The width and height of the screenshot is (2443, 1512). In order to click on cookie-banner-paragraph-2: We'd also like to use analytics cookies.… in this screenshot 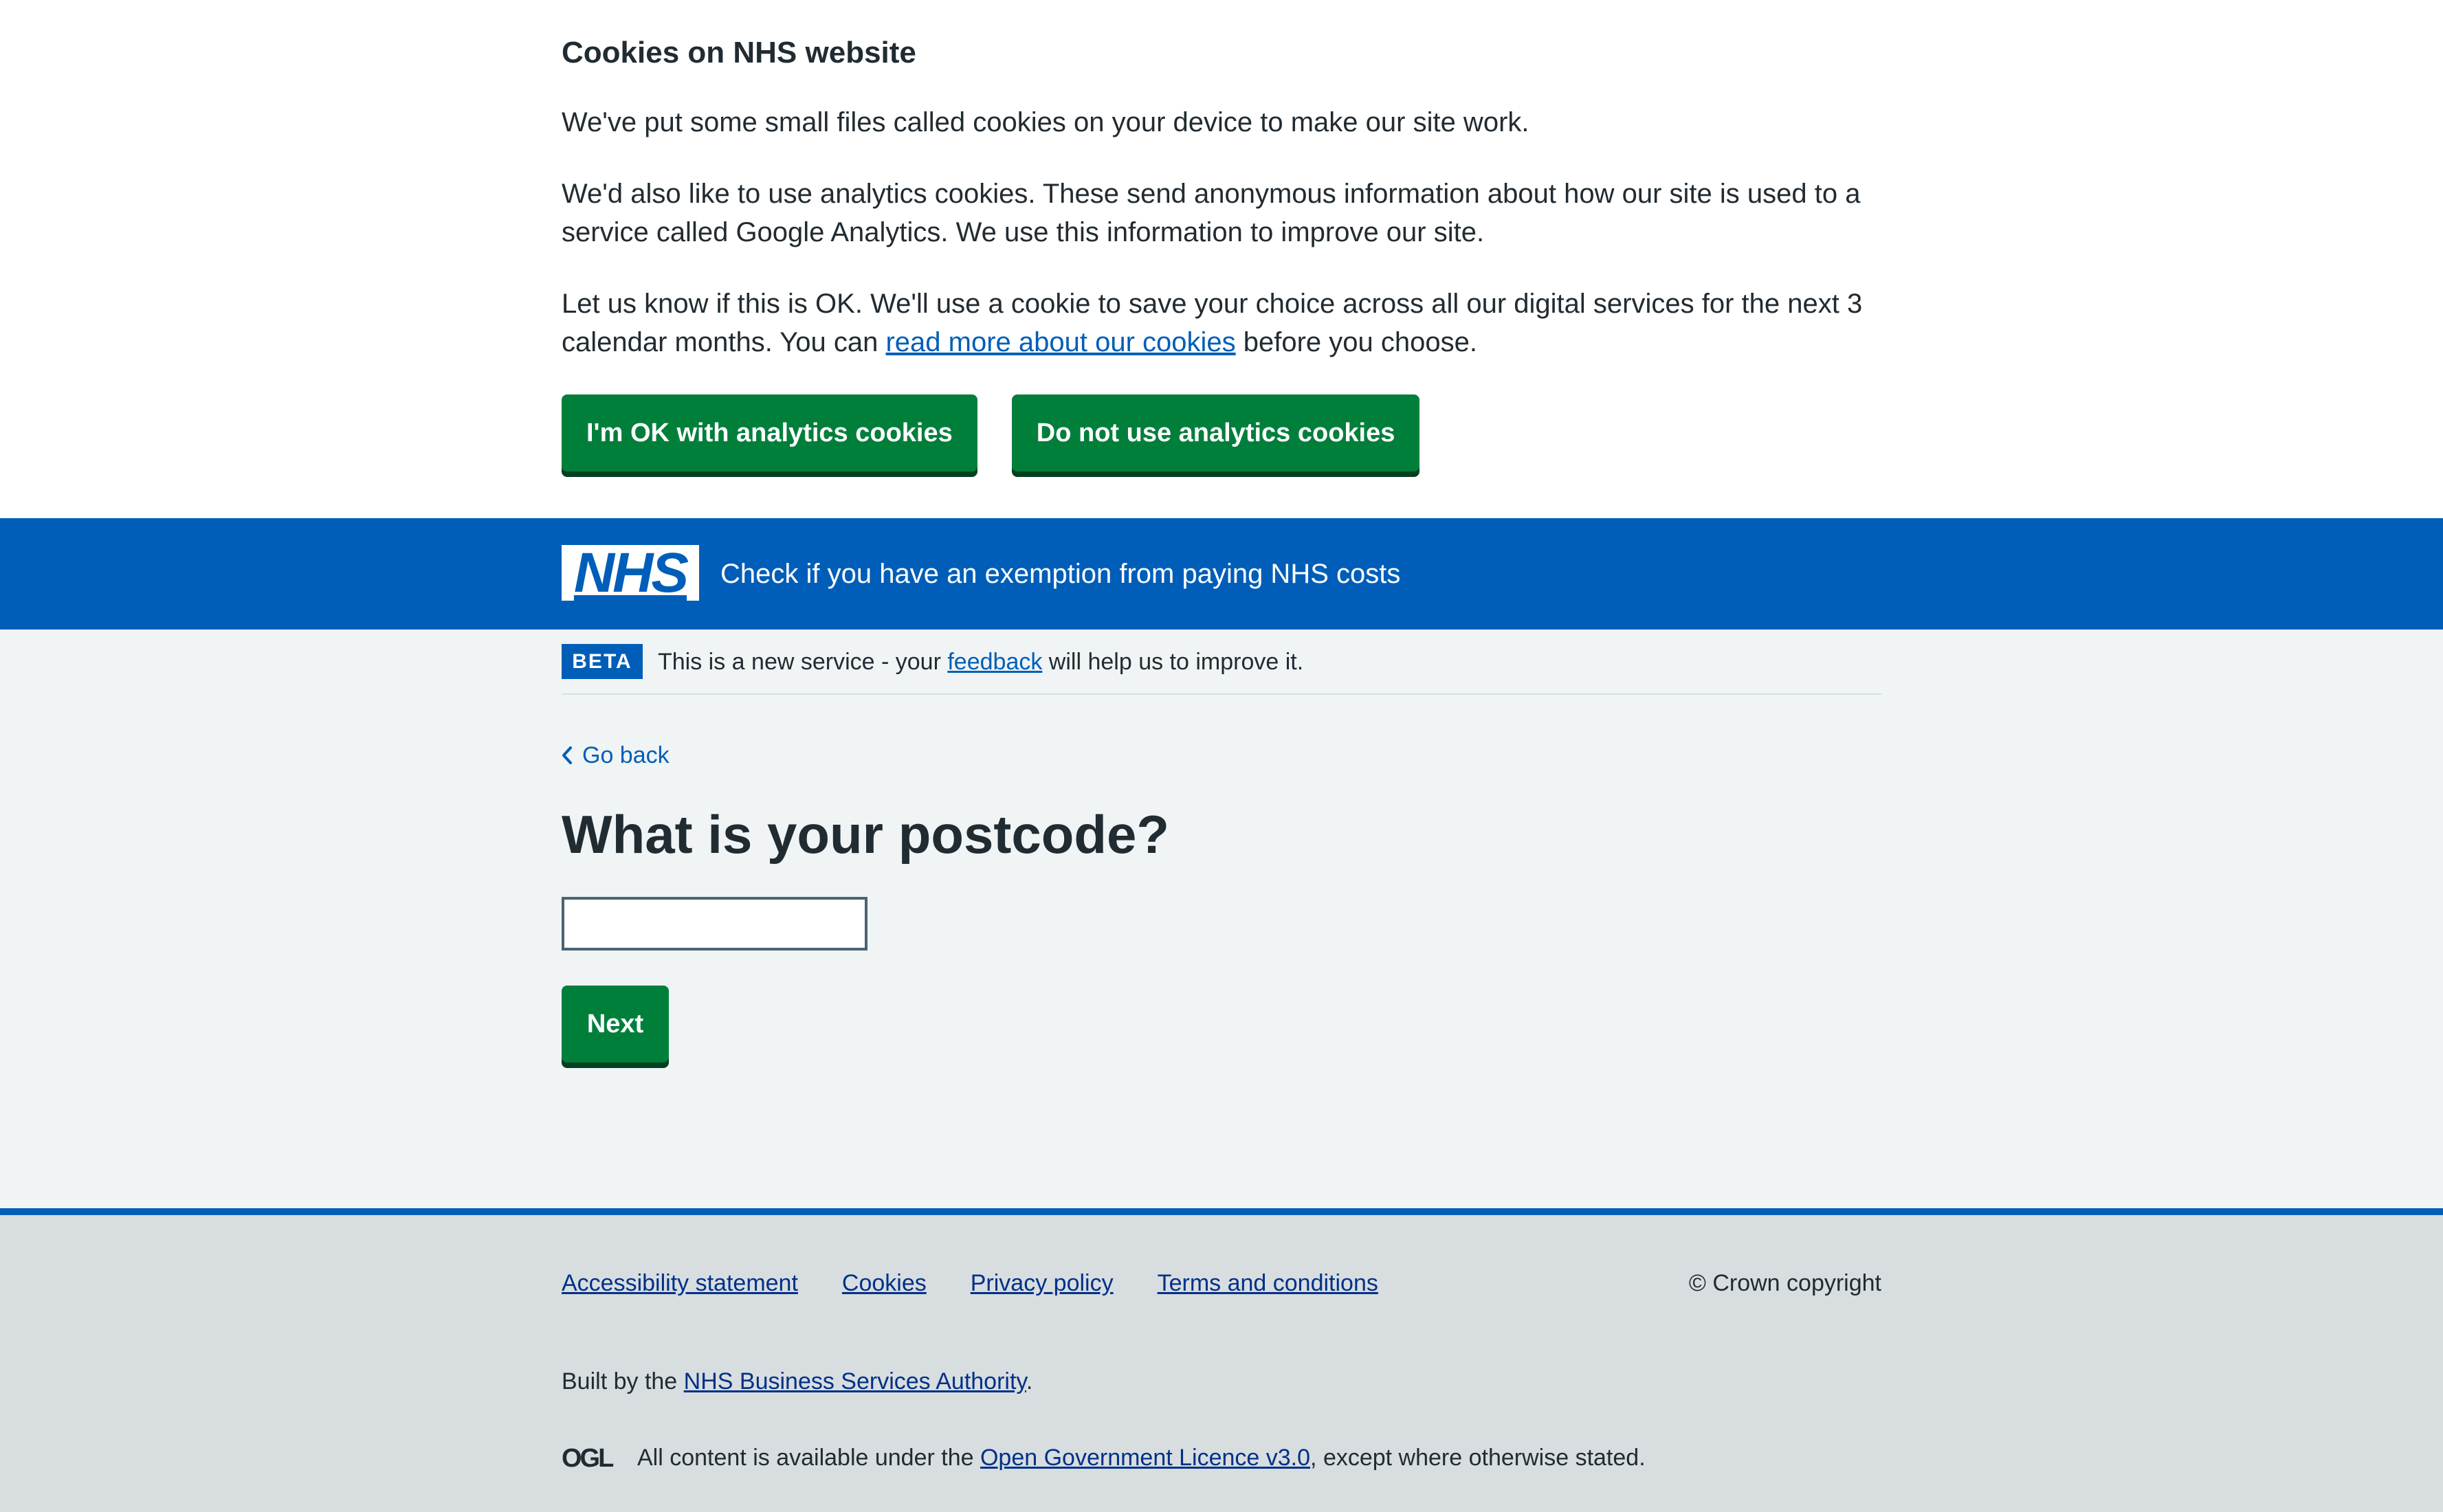, I will do `click(1211, 213)`.